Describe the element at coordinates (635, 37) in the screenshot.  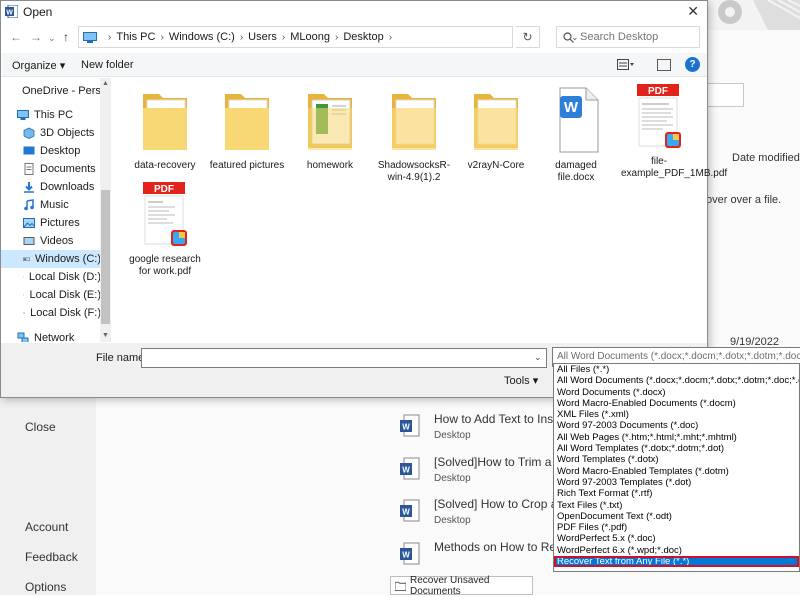
I see `search-input` at that location.